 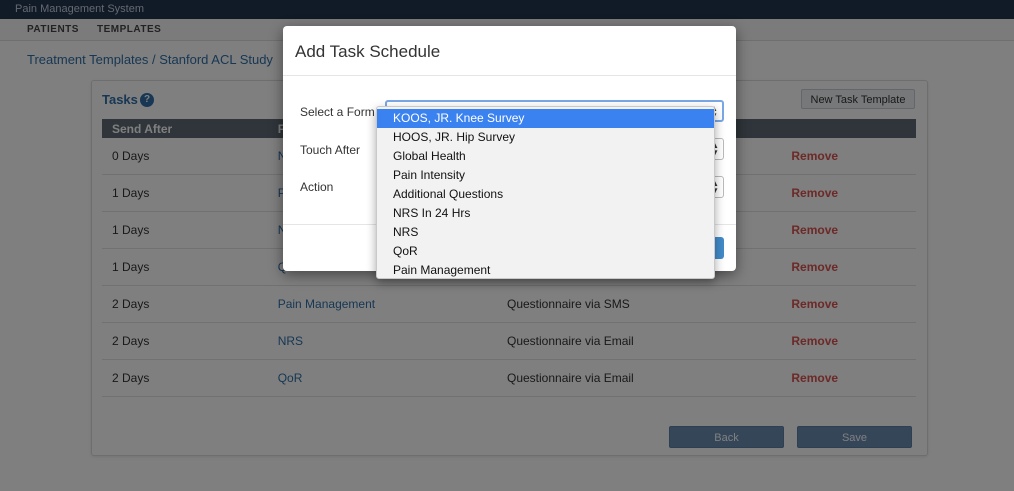 I want to click on action-label: Action, so click(x=317, y=187).